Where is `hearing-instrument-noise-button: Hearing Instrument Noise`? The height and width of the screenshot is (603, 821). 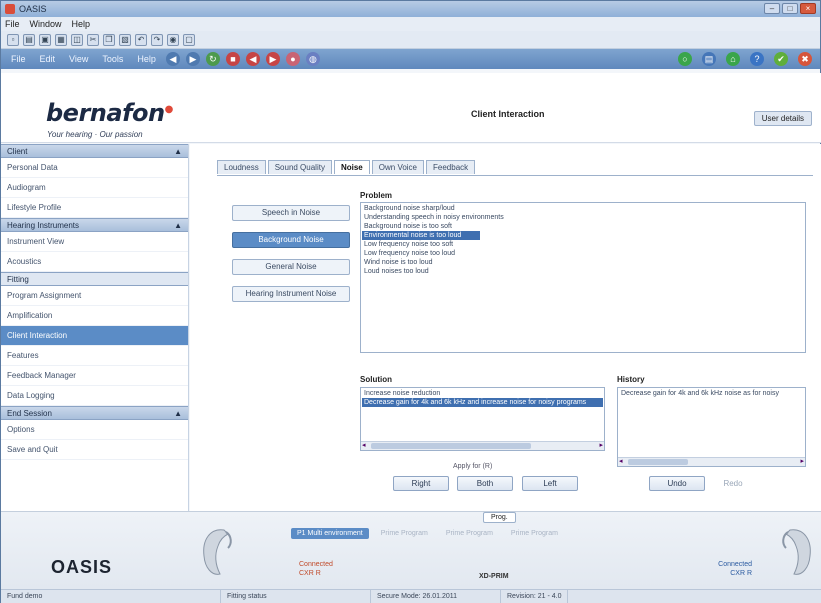 hearing-instrument-noise-button: Hearing Instrument Noise is located at coordinates (291, 294).